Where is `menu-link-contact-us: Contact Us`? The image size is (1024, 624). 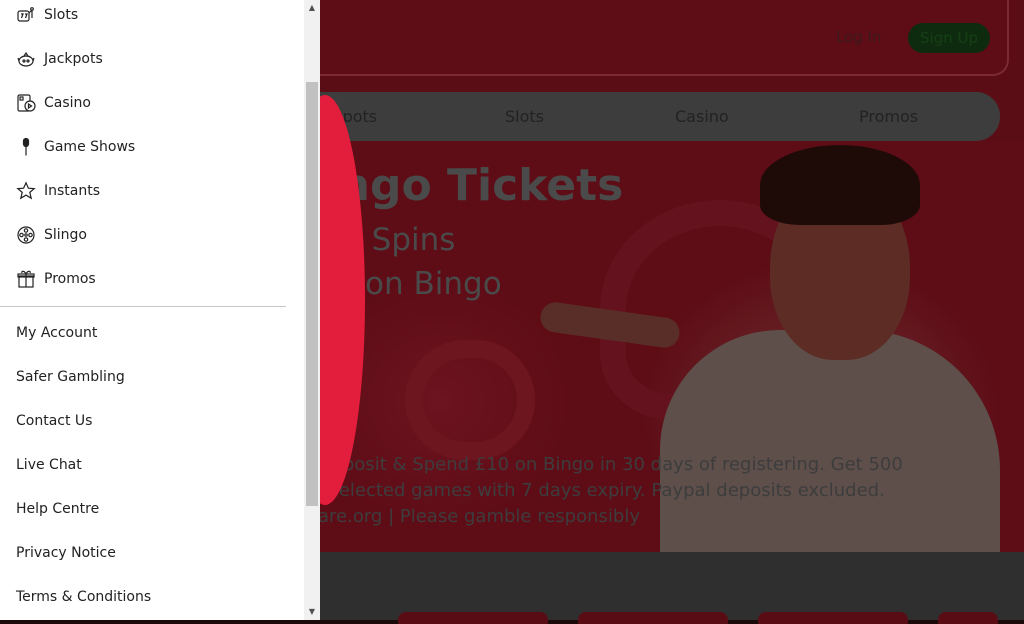 menu-link-contact-us: Contact Us is located at coordinates (54, 421).